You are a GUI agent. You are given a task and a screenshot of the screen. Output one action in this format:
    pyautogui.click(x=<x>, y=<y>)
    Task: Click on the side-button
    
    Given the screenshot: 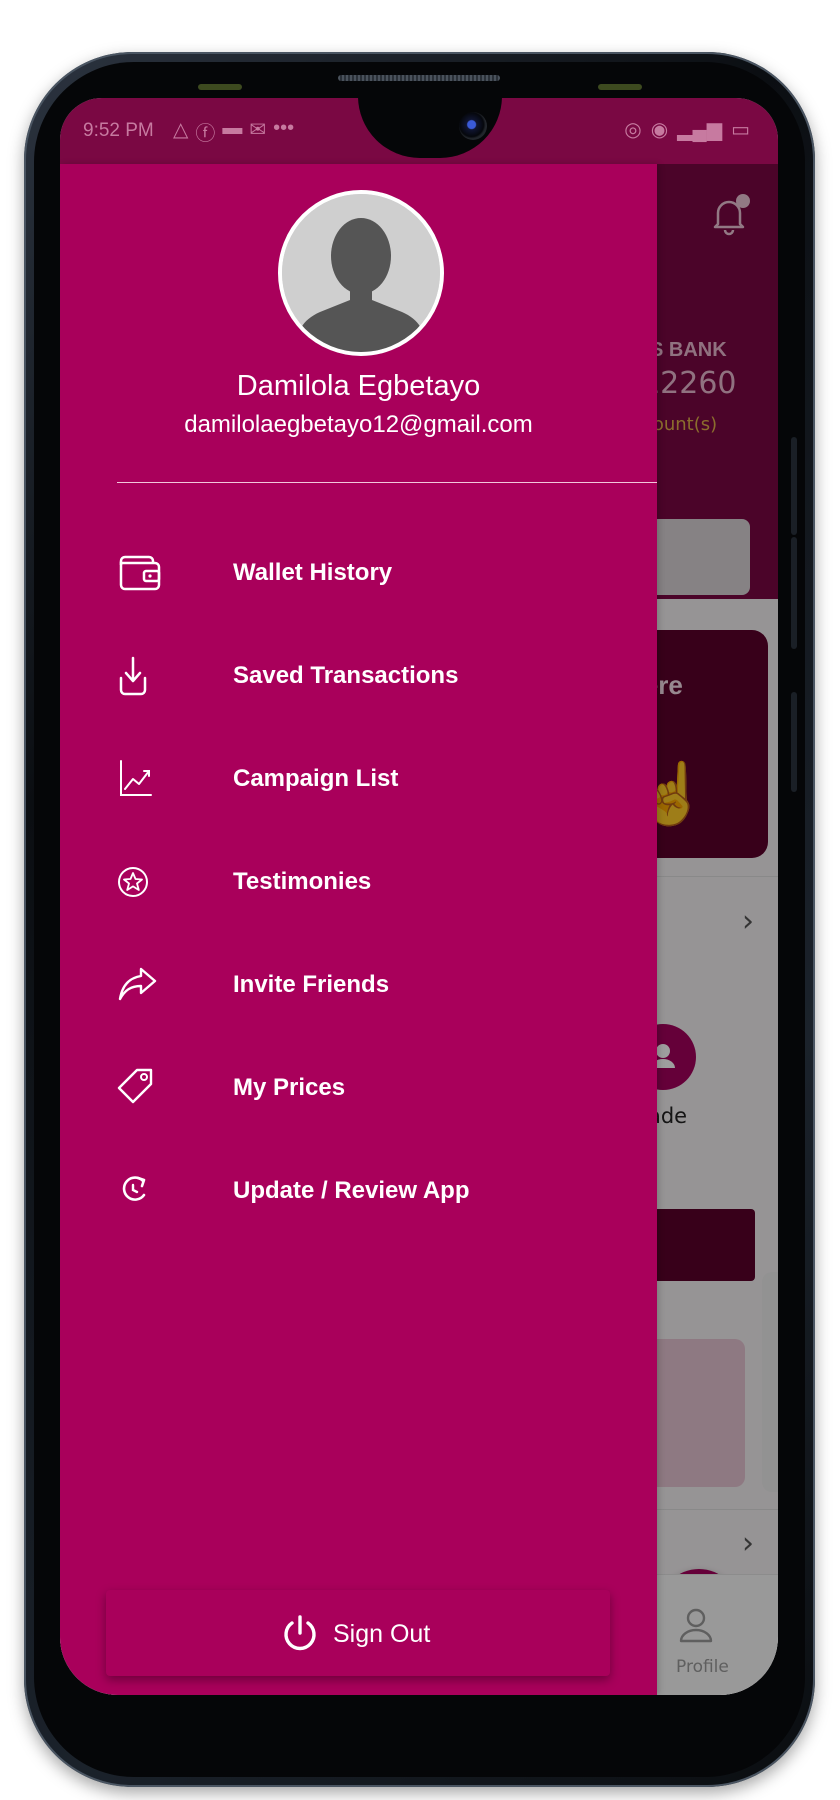 What is the action you would take?
    pyautogui.click(x=794, y=742)
    